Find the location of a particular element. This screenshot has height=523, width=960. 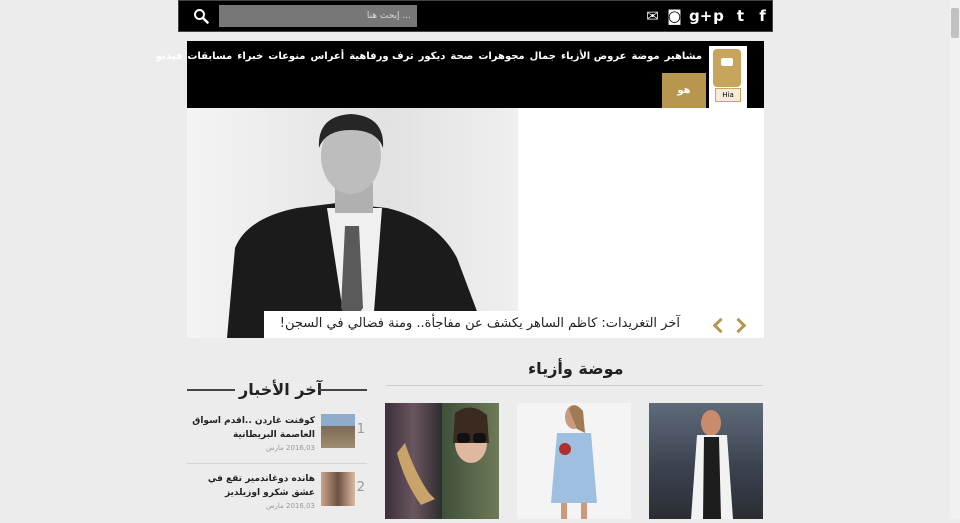

nav-item-beauty: جمال is located at coordinates (543, 56).